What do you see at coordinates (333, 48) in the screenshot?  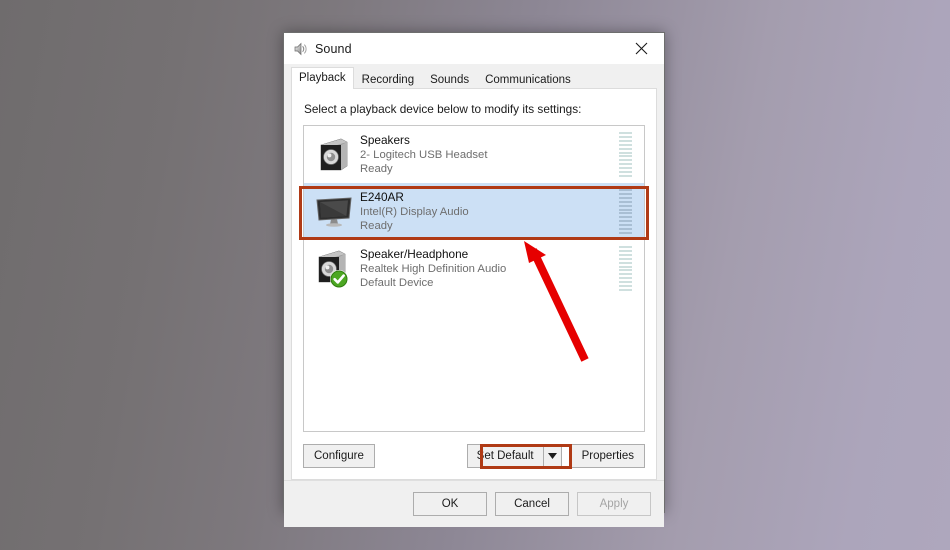 I see `window-title: Sound` at bounding box center [333, 48].